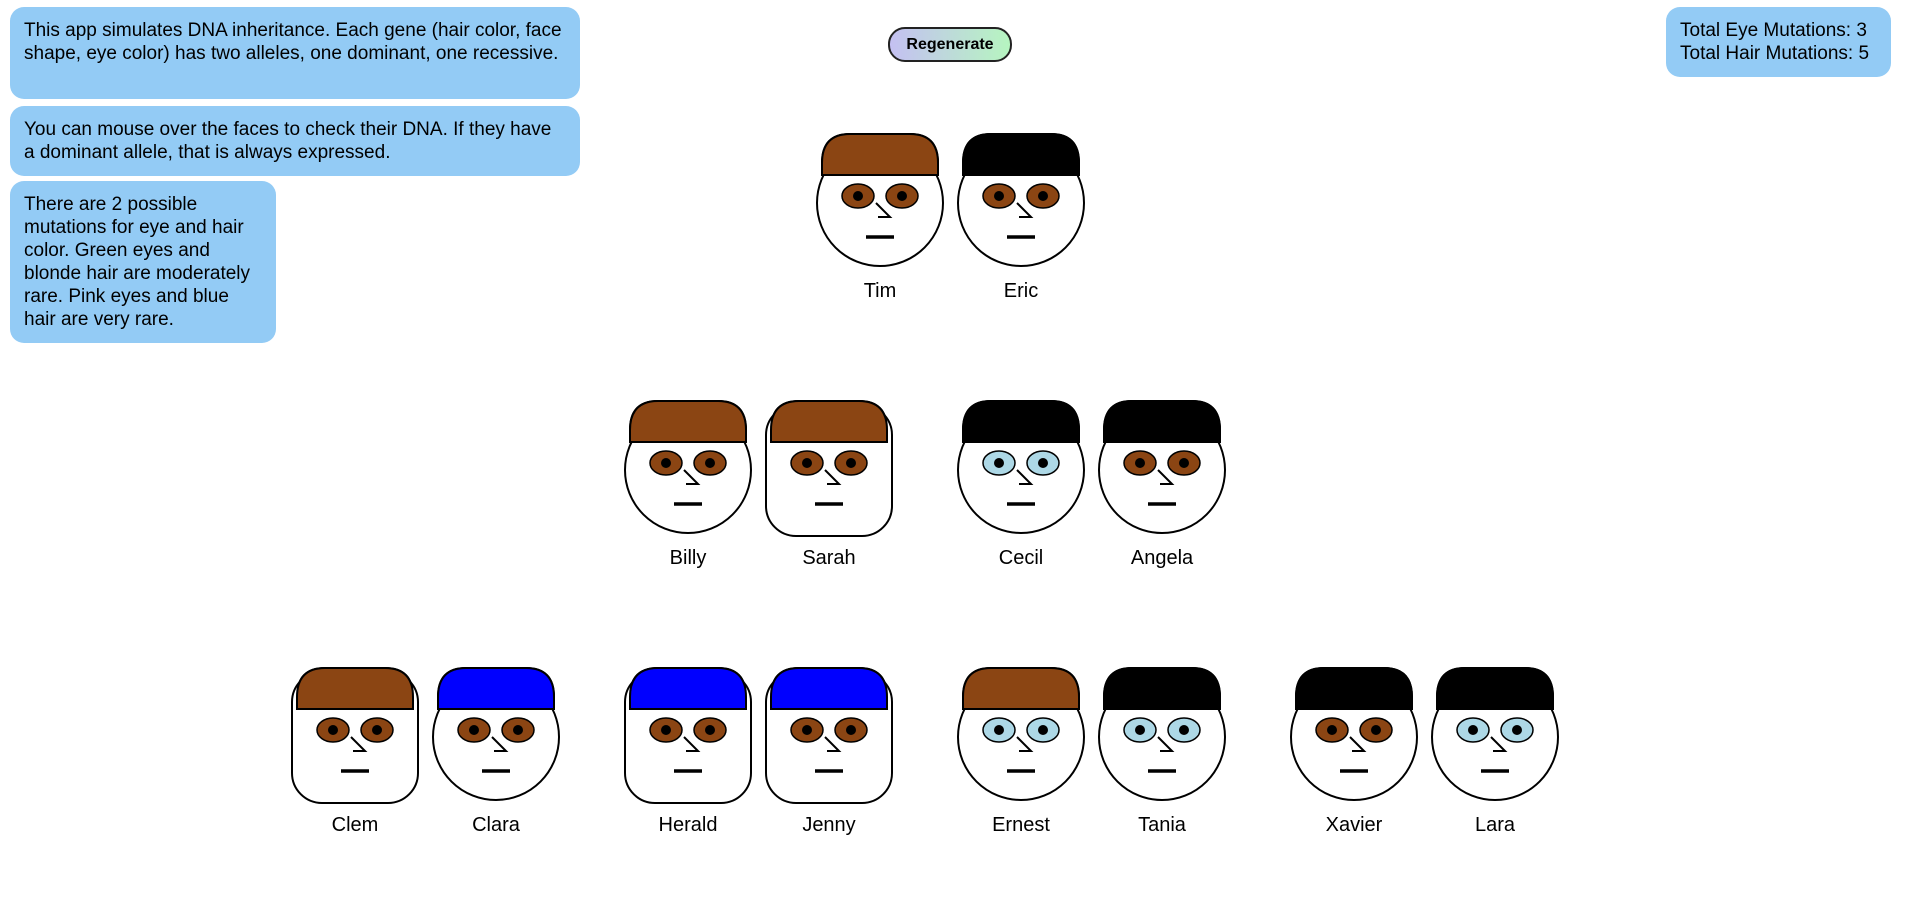  Describe the element at coordinates (1495, 825) in the screenshot. I see `person-name: Lara` at that location.